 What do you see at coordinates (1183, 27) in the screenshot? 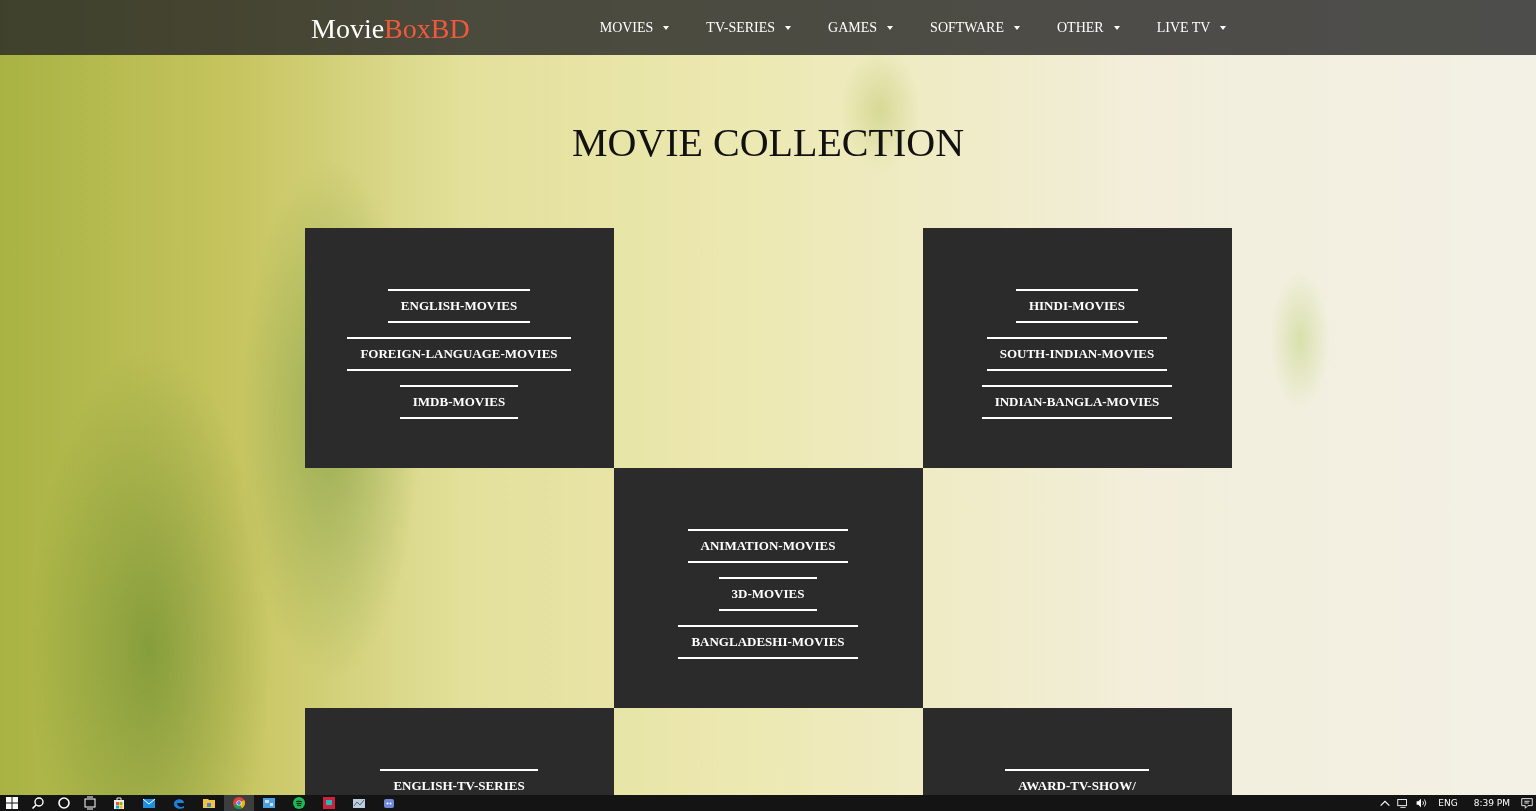
I see `nav-link: LIVE TV` at bounding box center [1183, 27].